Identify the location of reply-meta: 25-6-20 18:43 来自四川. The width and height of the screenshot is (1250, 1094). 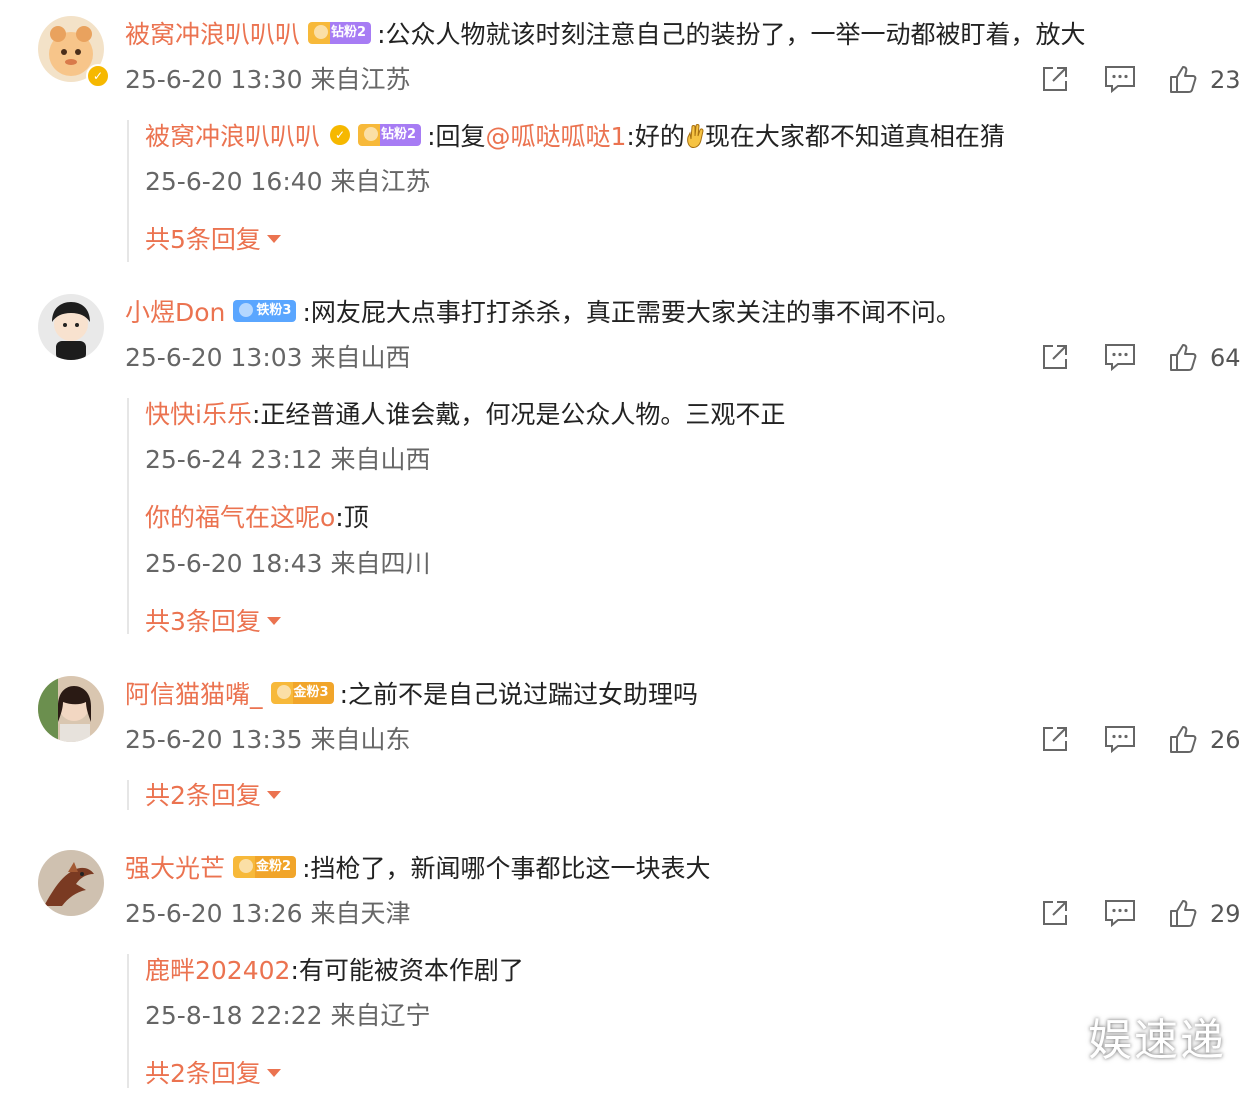
(288, 563).